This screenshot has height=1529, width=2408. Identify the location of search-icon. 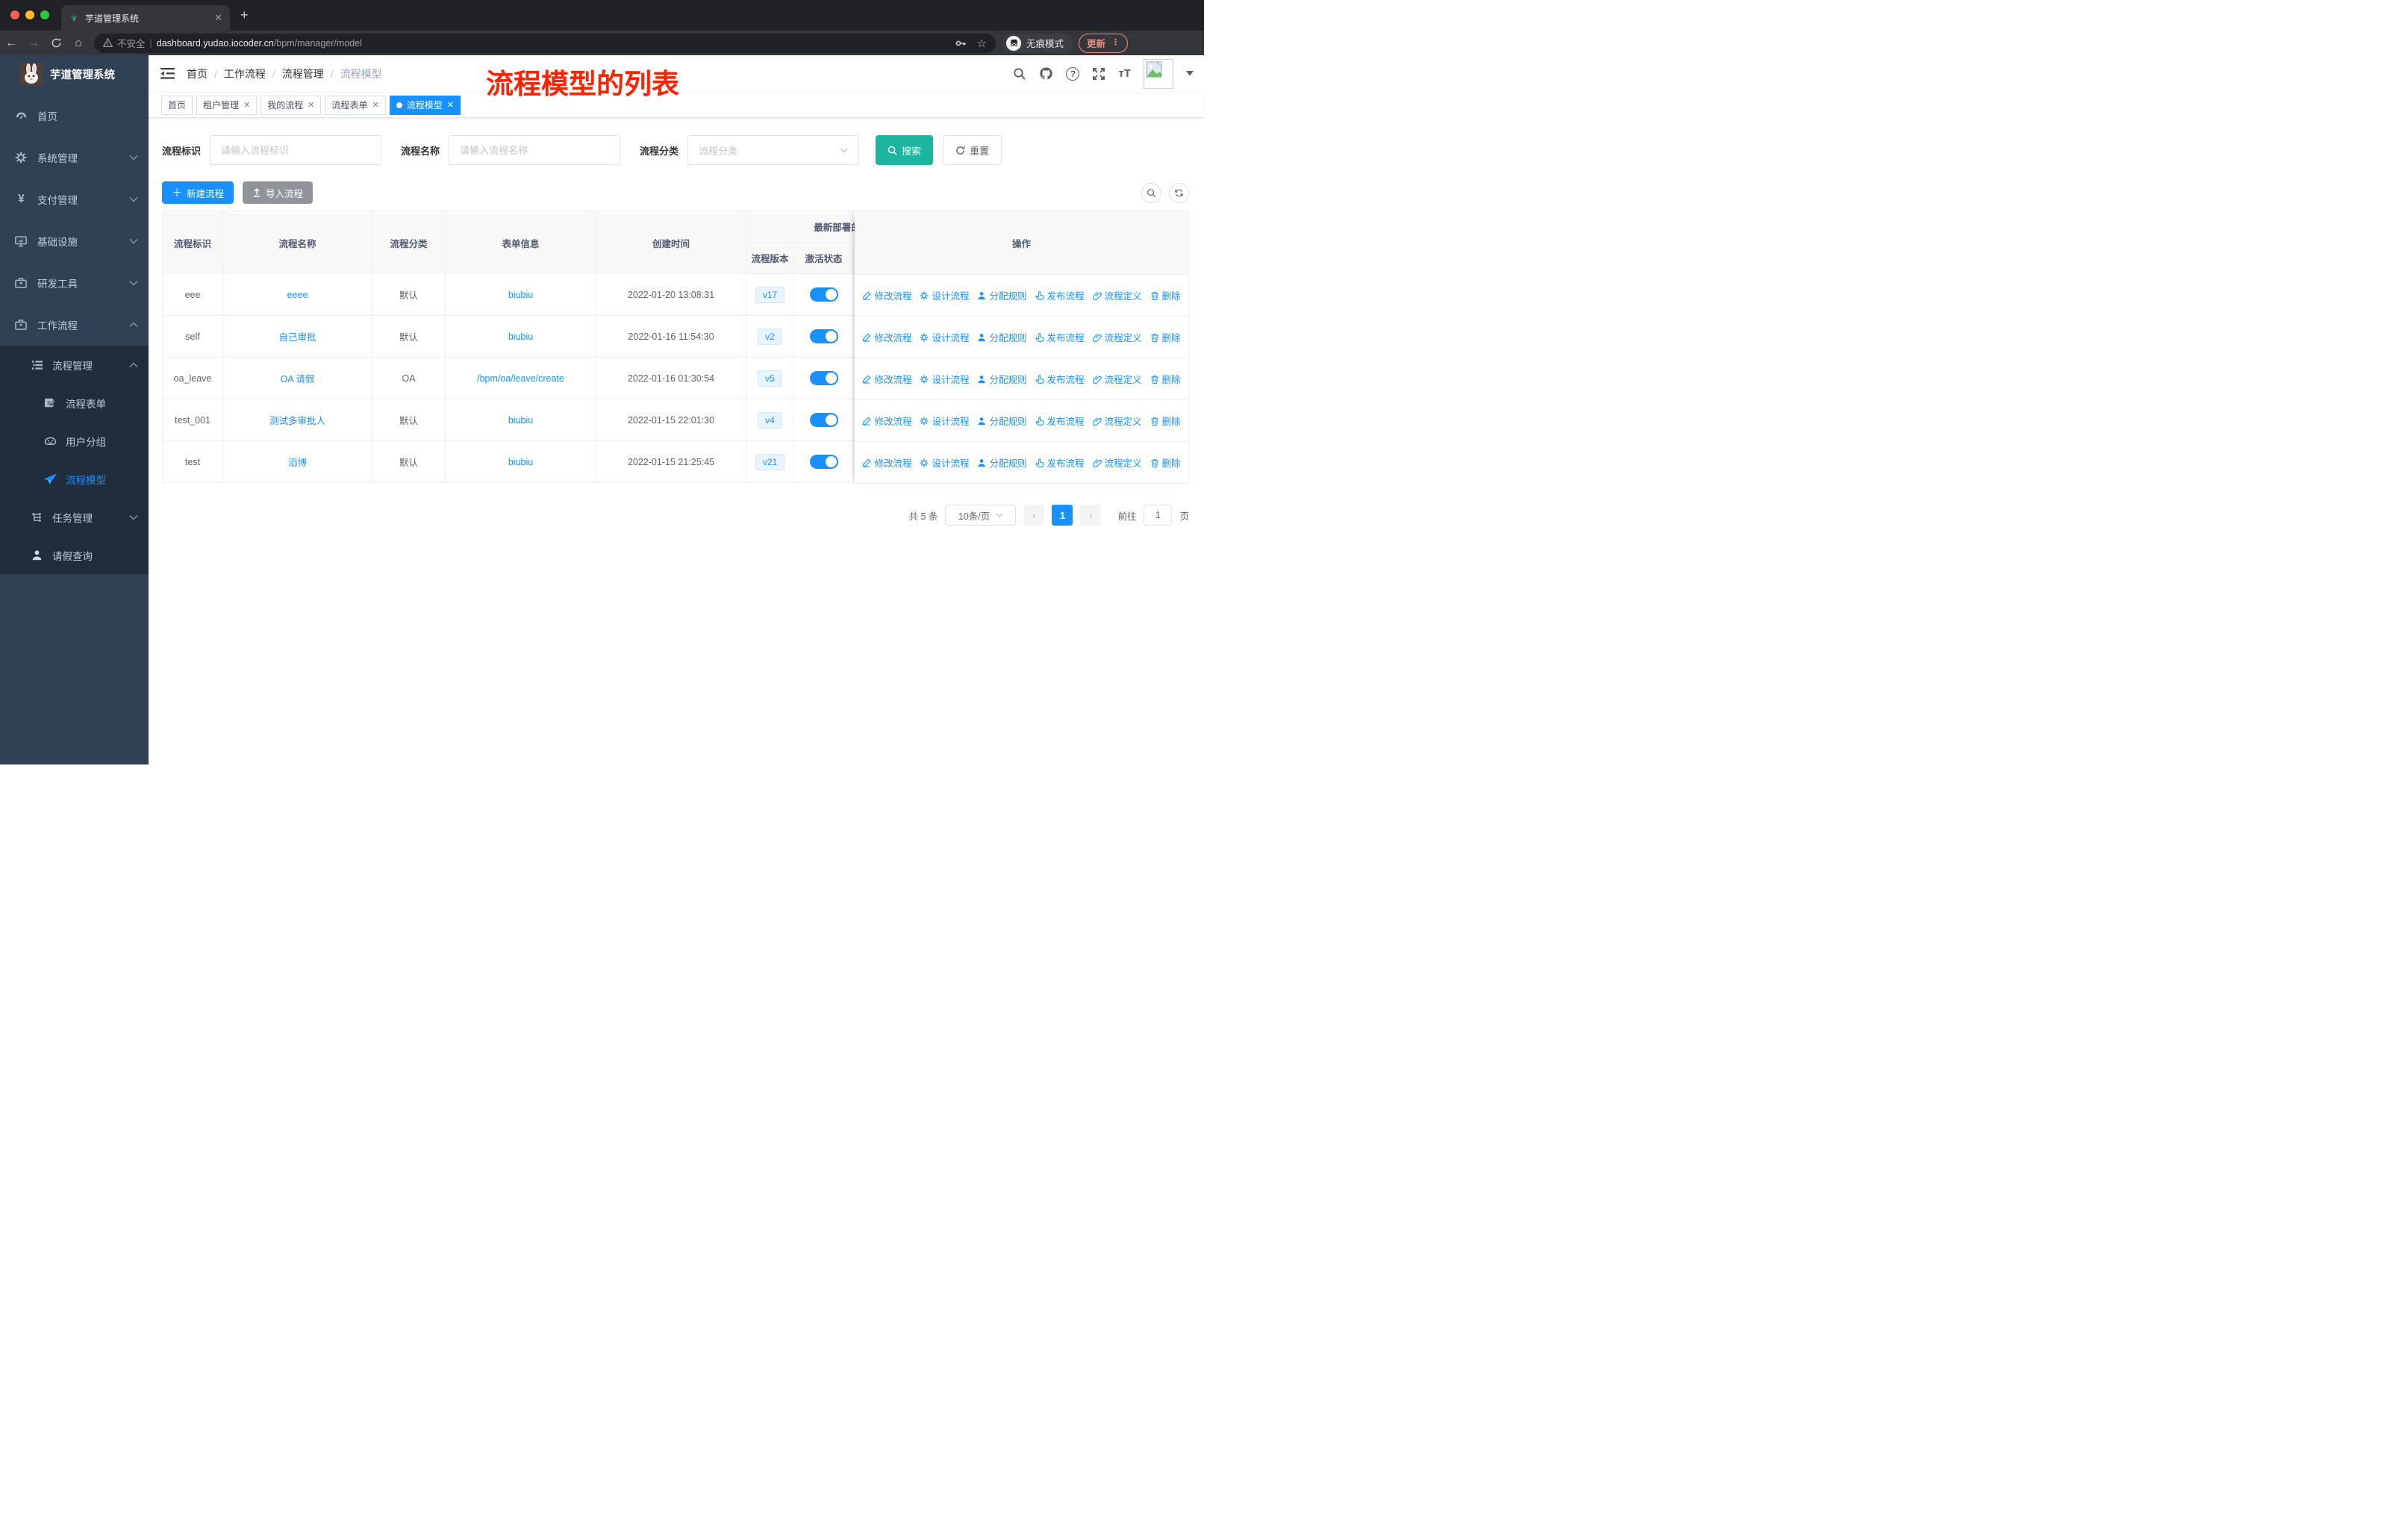
(1019, 74).